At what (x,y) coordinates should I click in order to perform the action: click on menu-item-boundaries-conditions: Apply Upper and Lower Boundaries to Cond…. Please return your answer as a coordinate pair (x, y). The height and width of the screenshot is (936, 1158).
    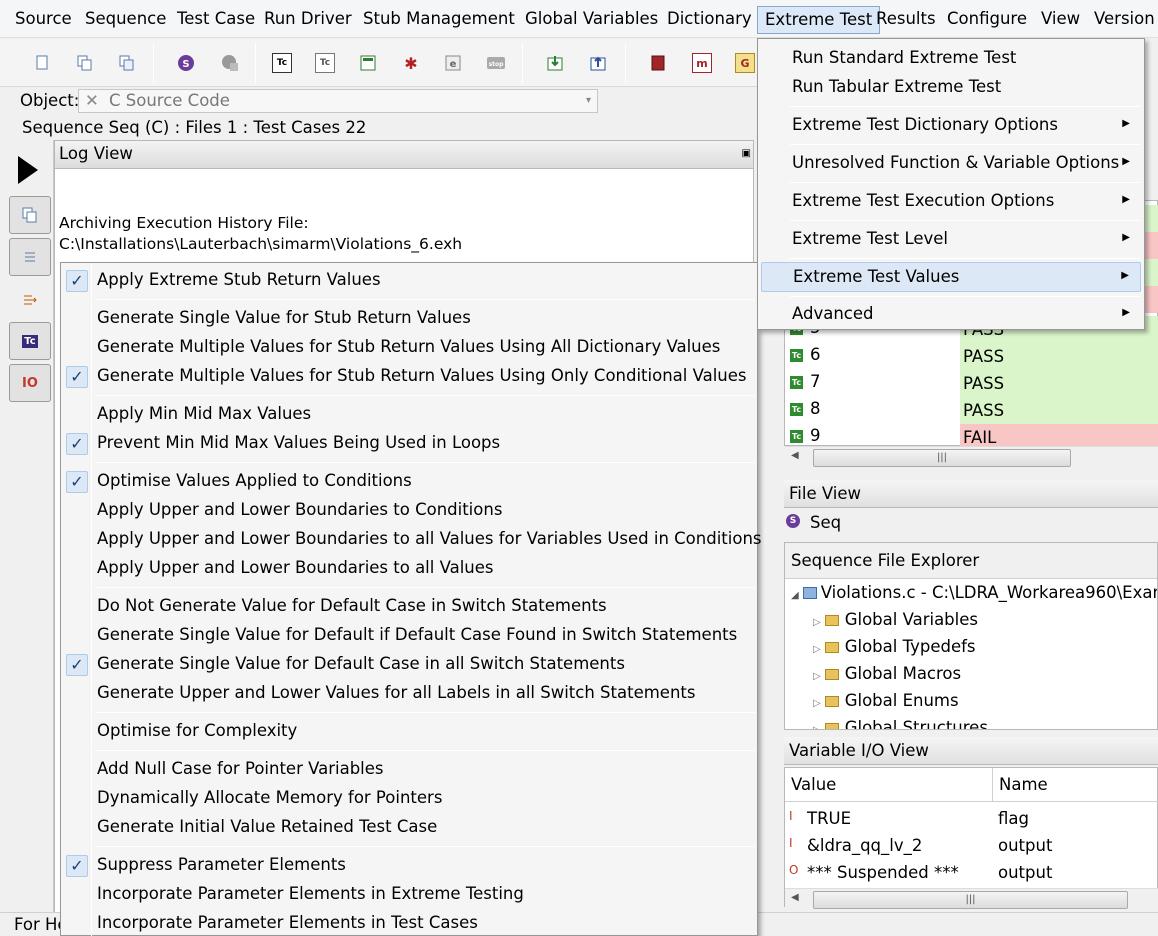
    Looking at the image, I should click on (409, 511).